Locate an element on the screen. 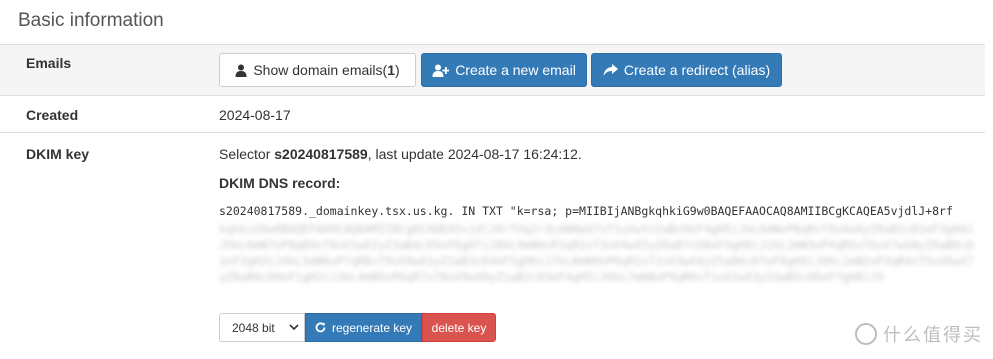  regenerate-key-button: regenerate key is located at coordinates (363, 327).